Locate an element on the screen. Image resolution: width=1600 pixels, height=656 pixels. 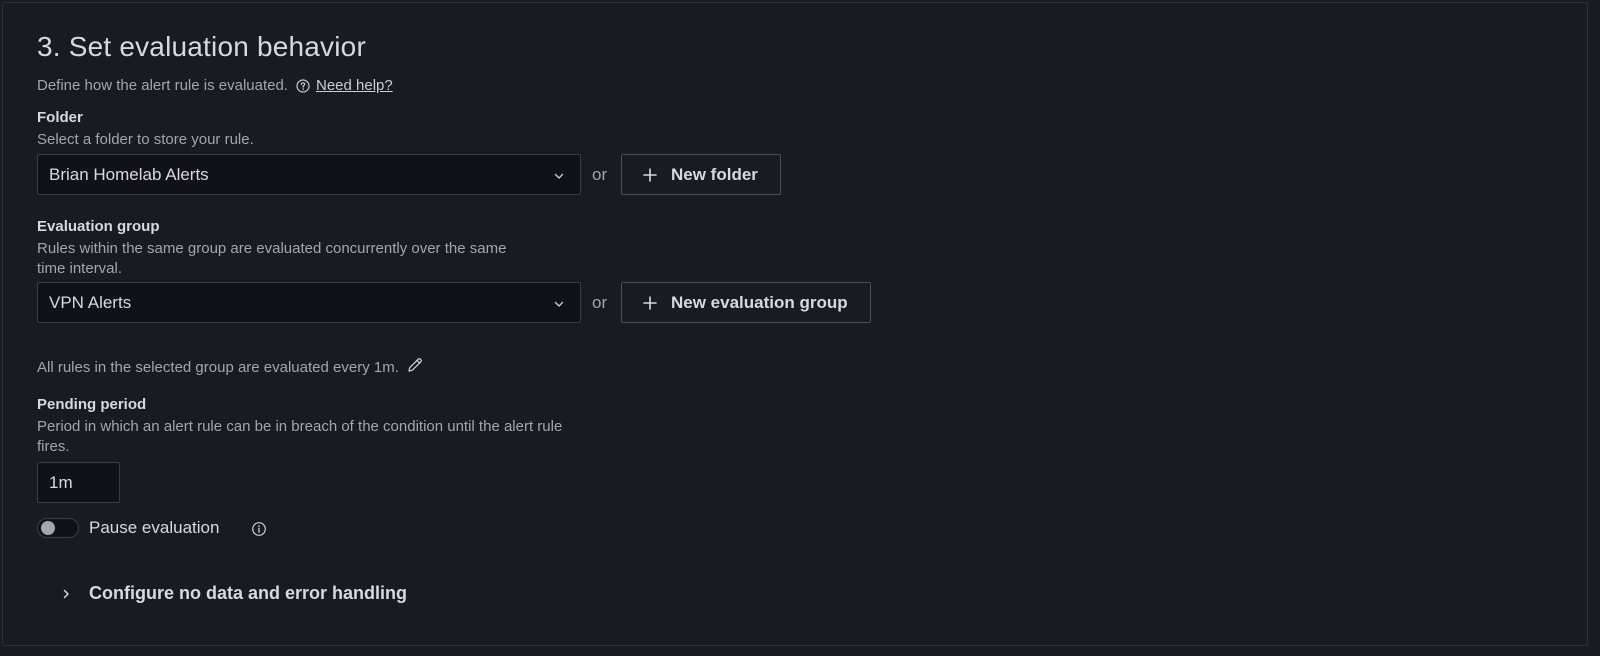
folder-or-text: or is located at coordinates (600, 174).